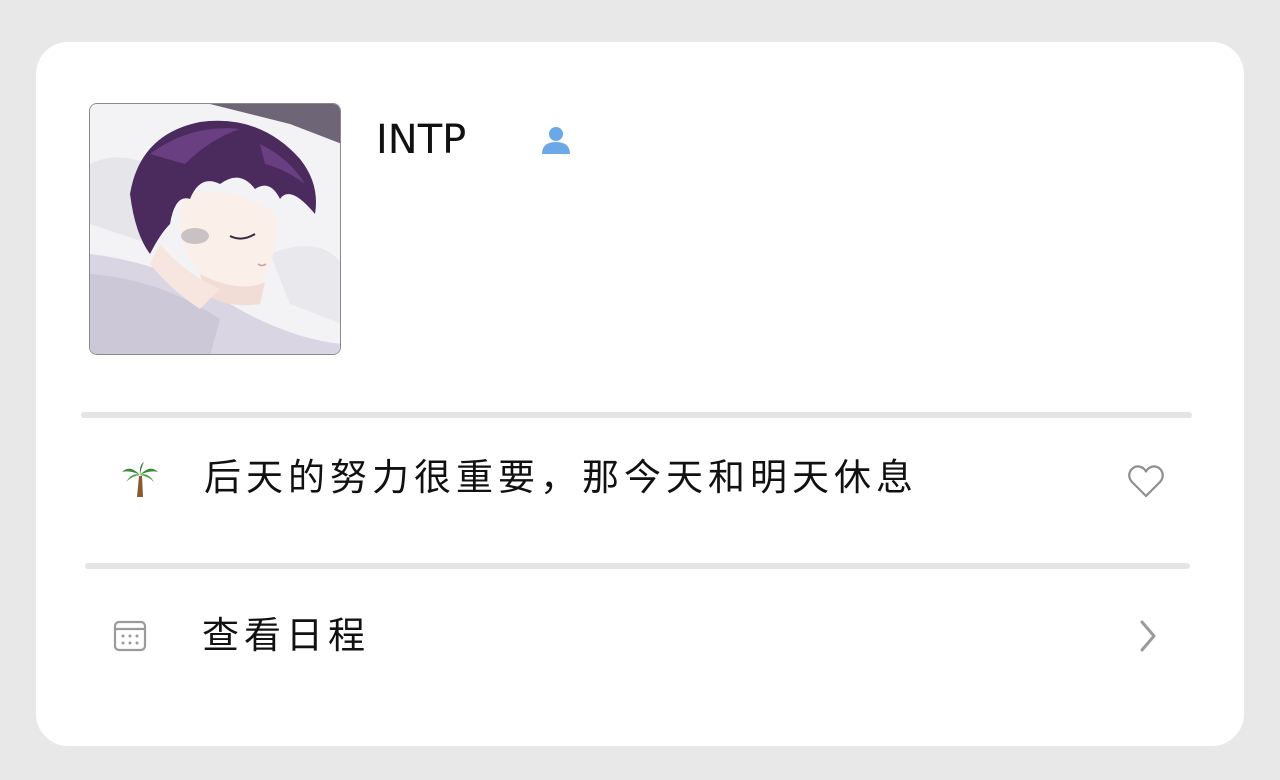  I want to click on palm-tree-icon, so click(140, 479).